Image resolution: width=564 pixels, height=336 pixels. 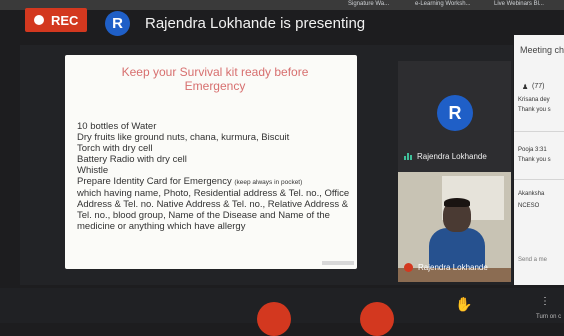 I want to click on chat-message: NCESO, so click(x=529, y=206).